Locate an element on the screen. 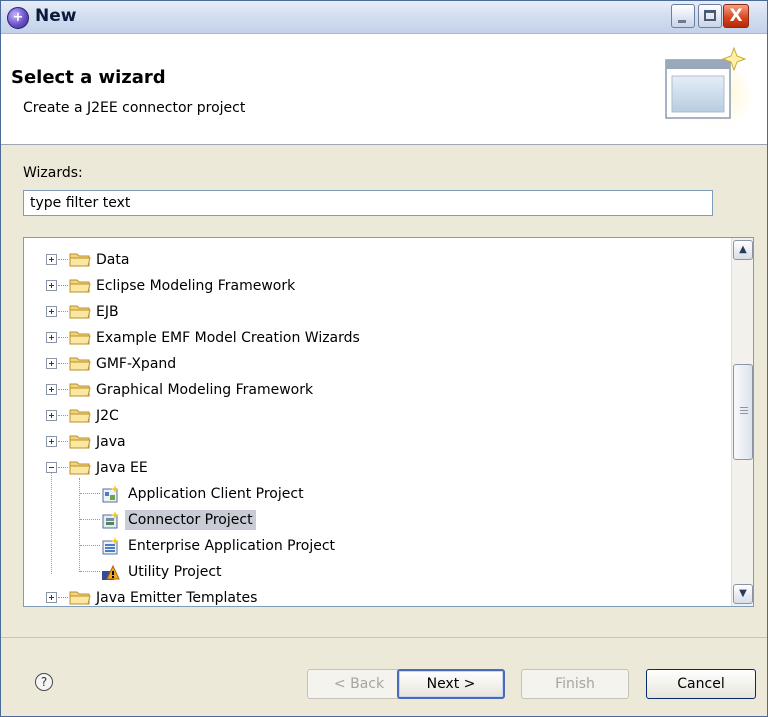  grip-icon is located at coordinates (744, 411).